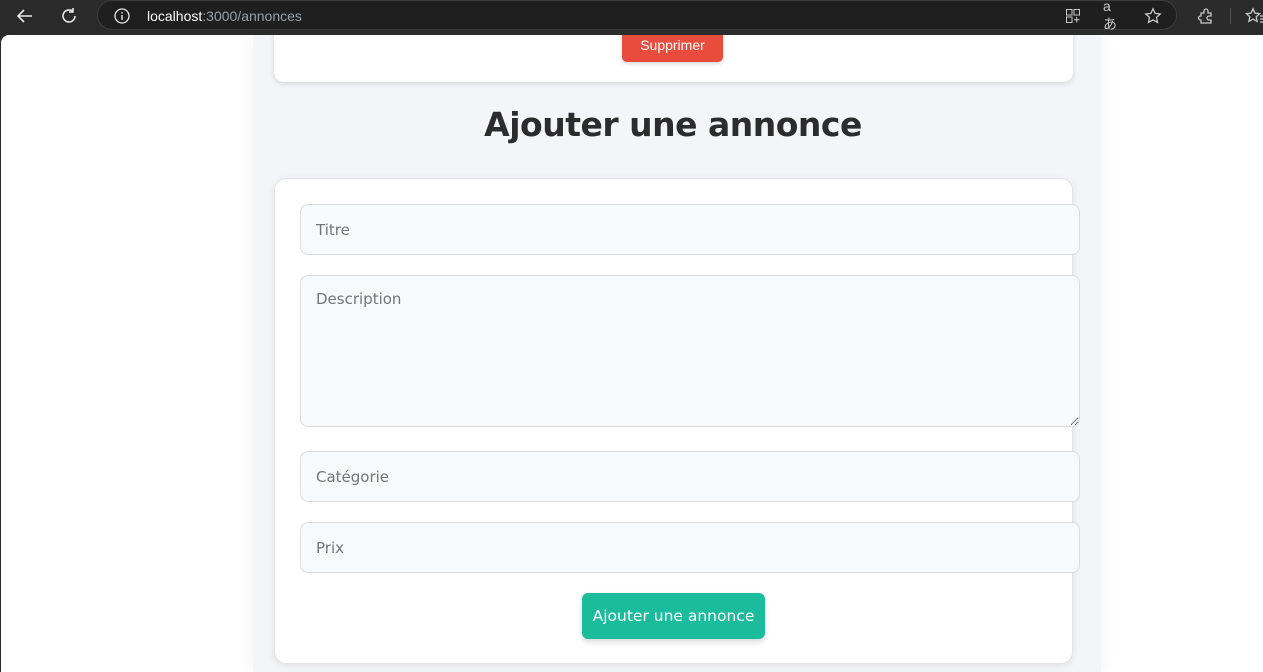  I want to click on reload-icon, so click(69, 16).